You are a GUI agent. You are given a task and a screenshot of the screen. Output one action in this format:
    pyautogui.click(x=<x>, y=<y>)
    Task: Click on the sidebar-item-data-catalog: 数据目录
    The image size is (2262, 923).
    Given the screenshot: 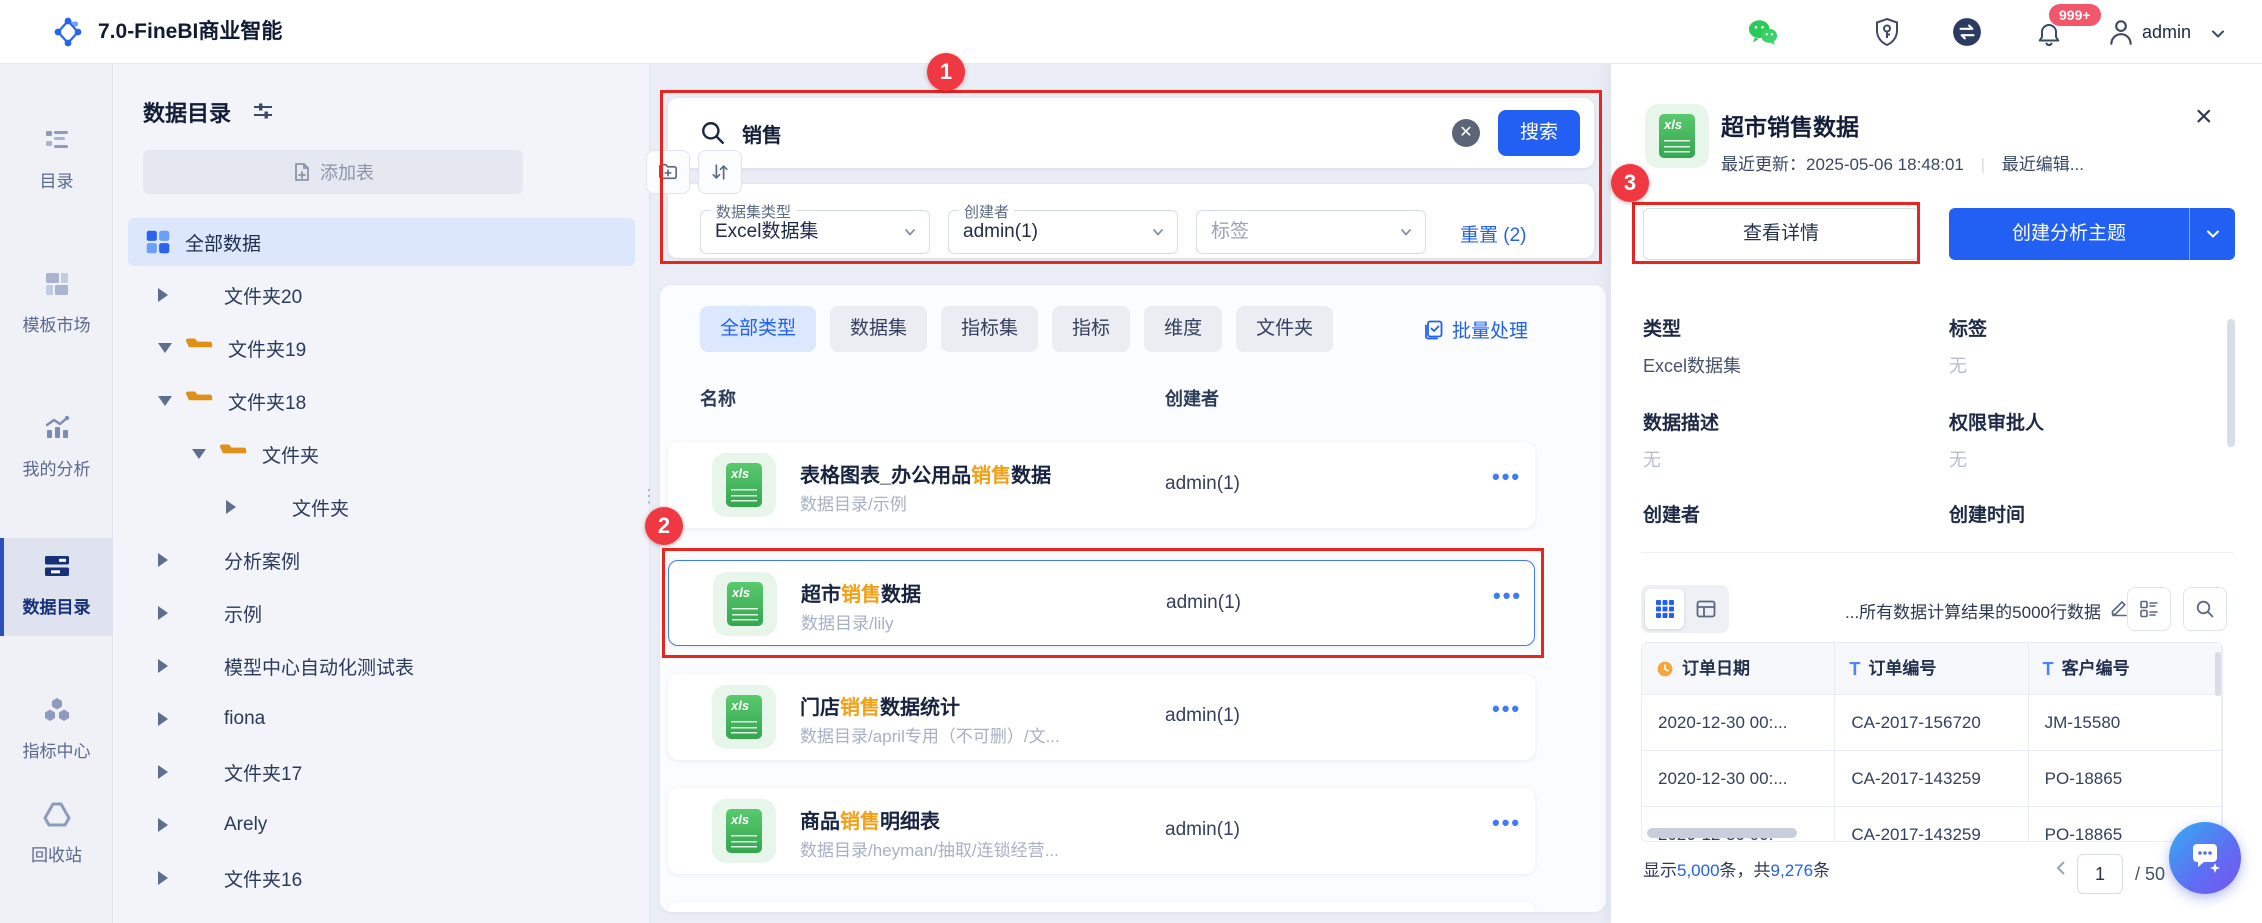 What is the action you would take?
    pyautogui.click(x=56, y=587)
    